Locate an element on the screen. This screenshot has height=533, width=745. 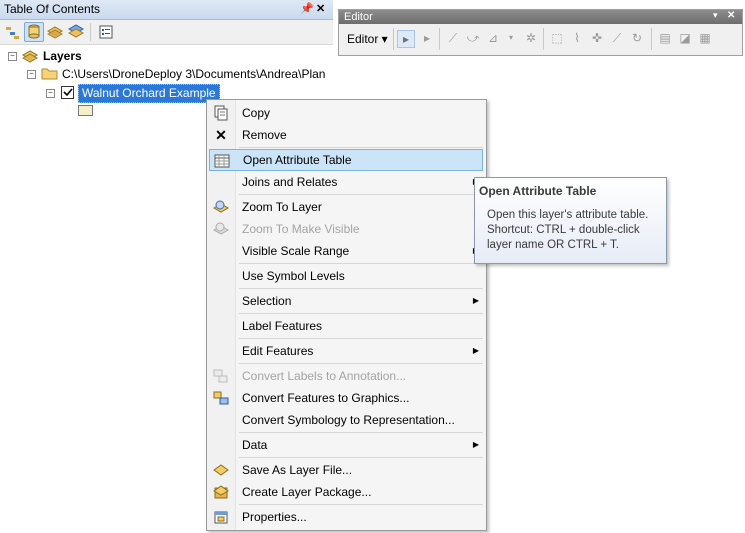
list-by-drawing-order-button is located at coordinates (13, 32).